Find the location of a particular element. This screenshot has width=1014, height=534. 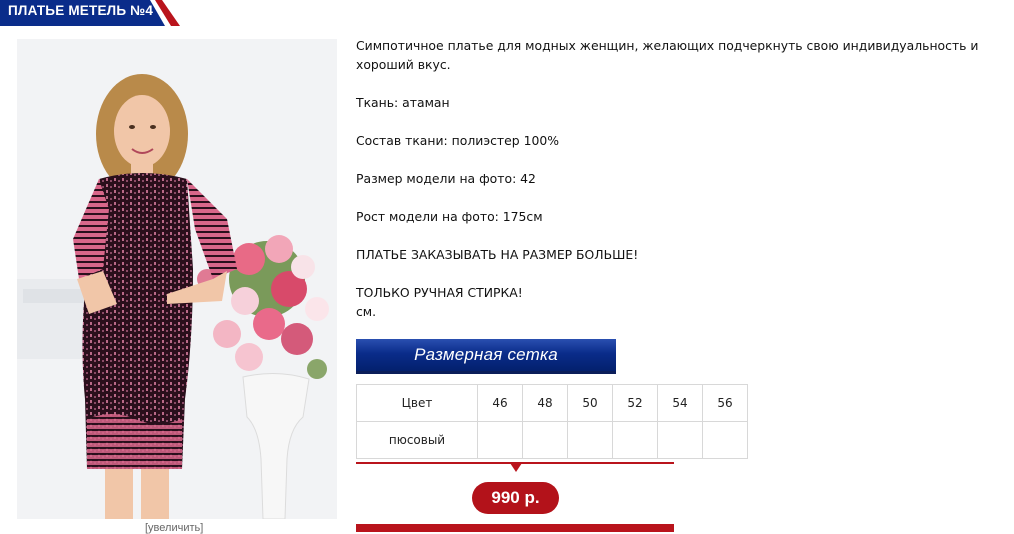

size-table-color-header: Цвет is located at coordinates (417, 403).